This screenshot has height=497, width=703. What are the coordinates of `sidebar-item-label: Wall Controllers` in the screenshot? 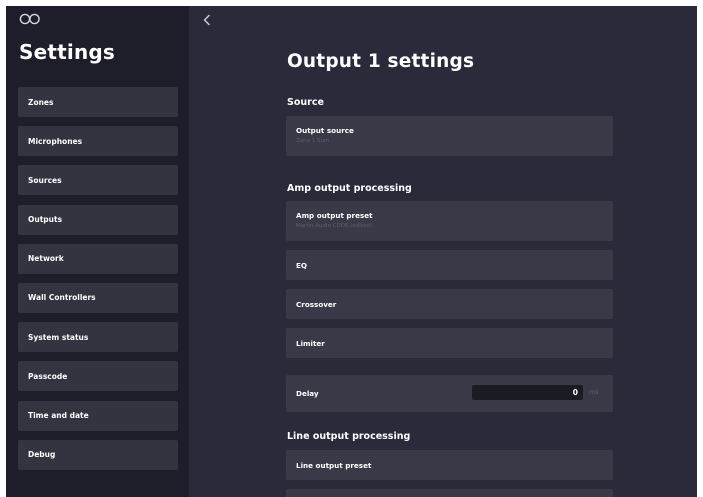 It's located at (62, 298).